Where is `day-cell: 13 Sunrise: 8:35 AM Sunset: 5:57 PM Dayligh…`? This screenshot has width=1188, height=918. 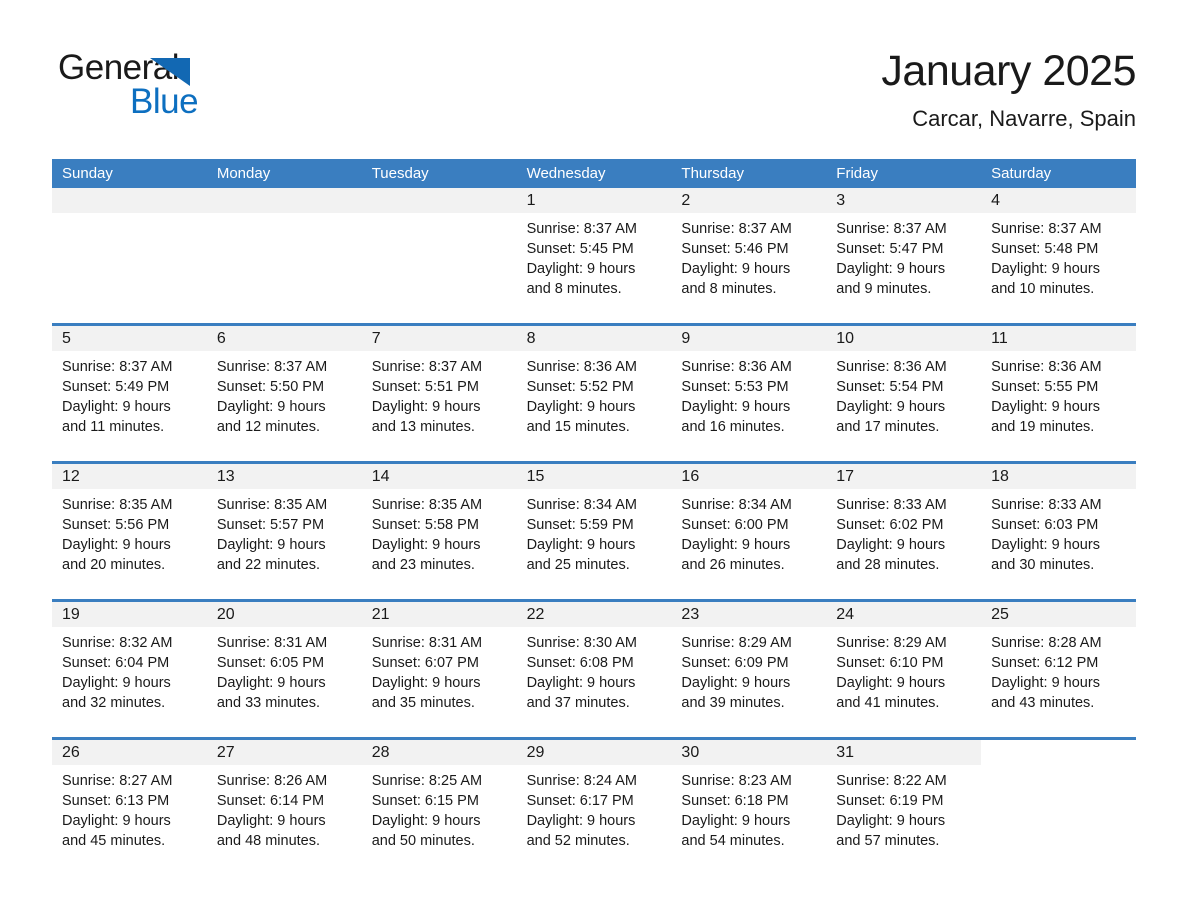
day-cell: 13 Sunrise: 8:35 AM Sunset: 5:57 PM Dayligh… is located at coordinates (284, 527).